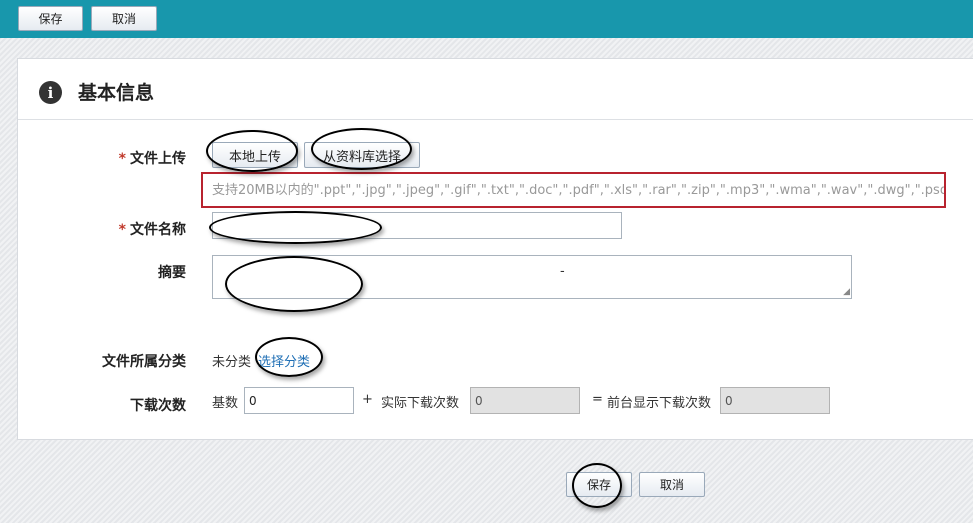 This screenshot has width=973, height=523. What do you see at coordinates (417, 225) in the screenshot?
I see `file-name-input` at bounding box center [417, 225].